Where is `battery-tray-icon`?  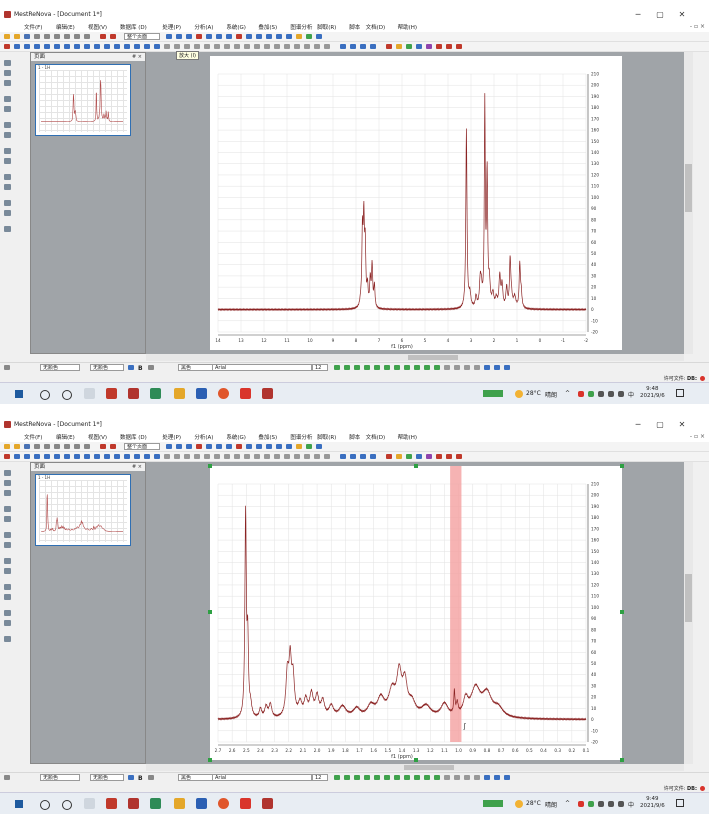 battery-tray-icon is located at coordinates (601, 394).